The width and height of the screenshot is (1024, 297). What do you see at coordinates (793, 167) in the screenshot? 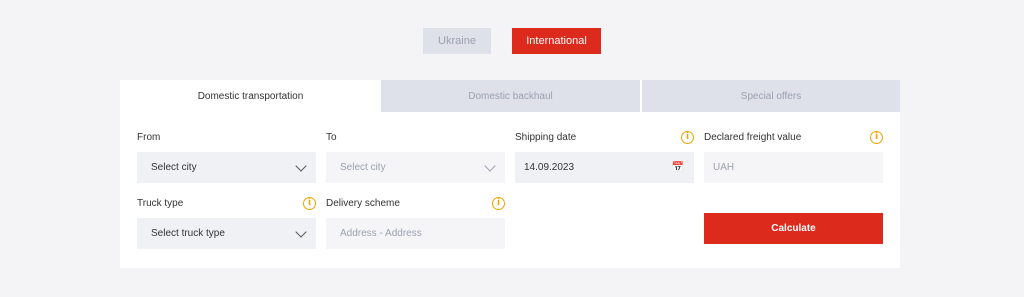
I see `declared-value-input: UAH` at bounding box center [793, 167].